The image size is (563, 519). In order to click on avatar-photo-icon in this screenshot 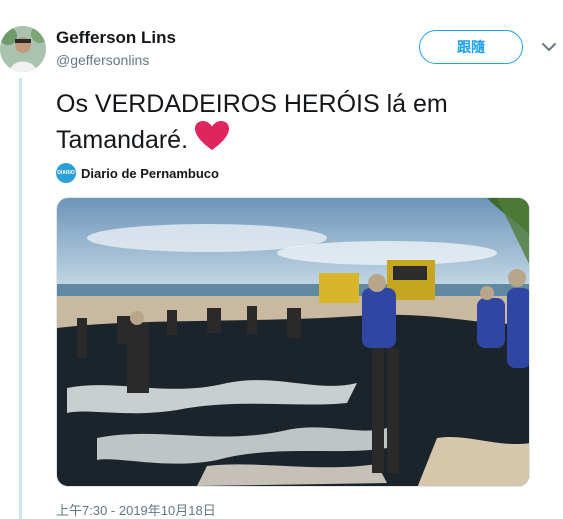, I will do `click(23, 49)`.